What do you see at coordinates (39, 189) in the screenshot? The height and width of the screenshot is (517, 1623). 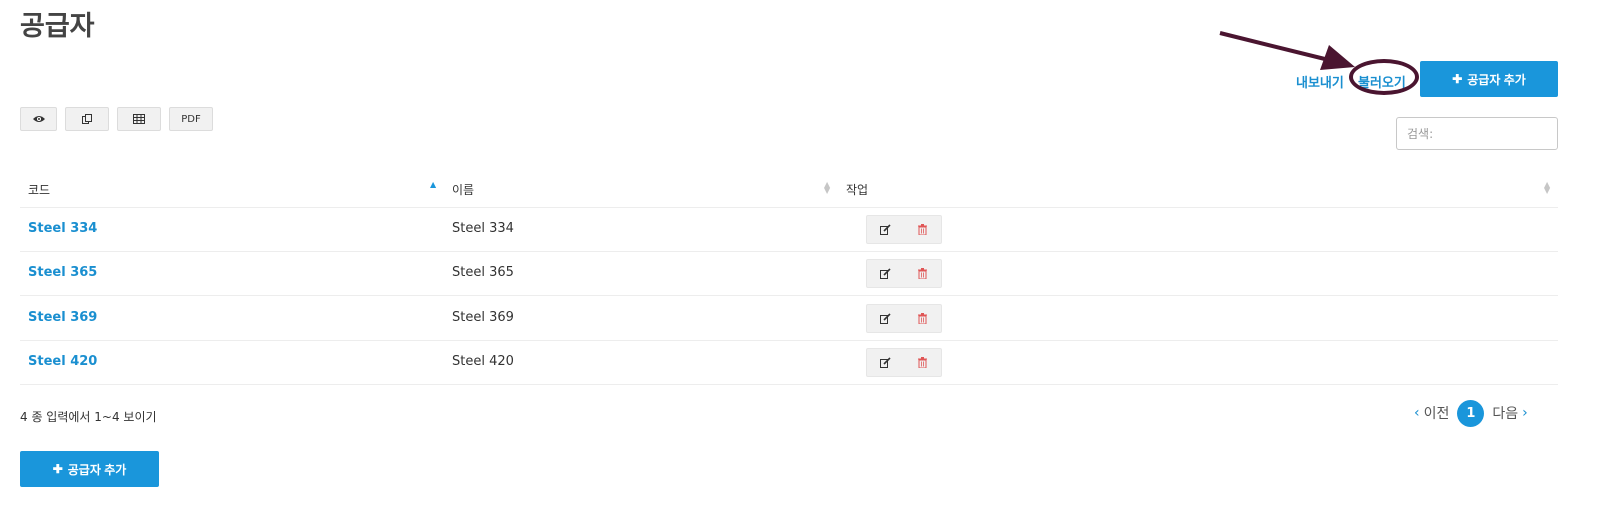 I see `column-header-code: 코드` at bounding box center [39, 189].